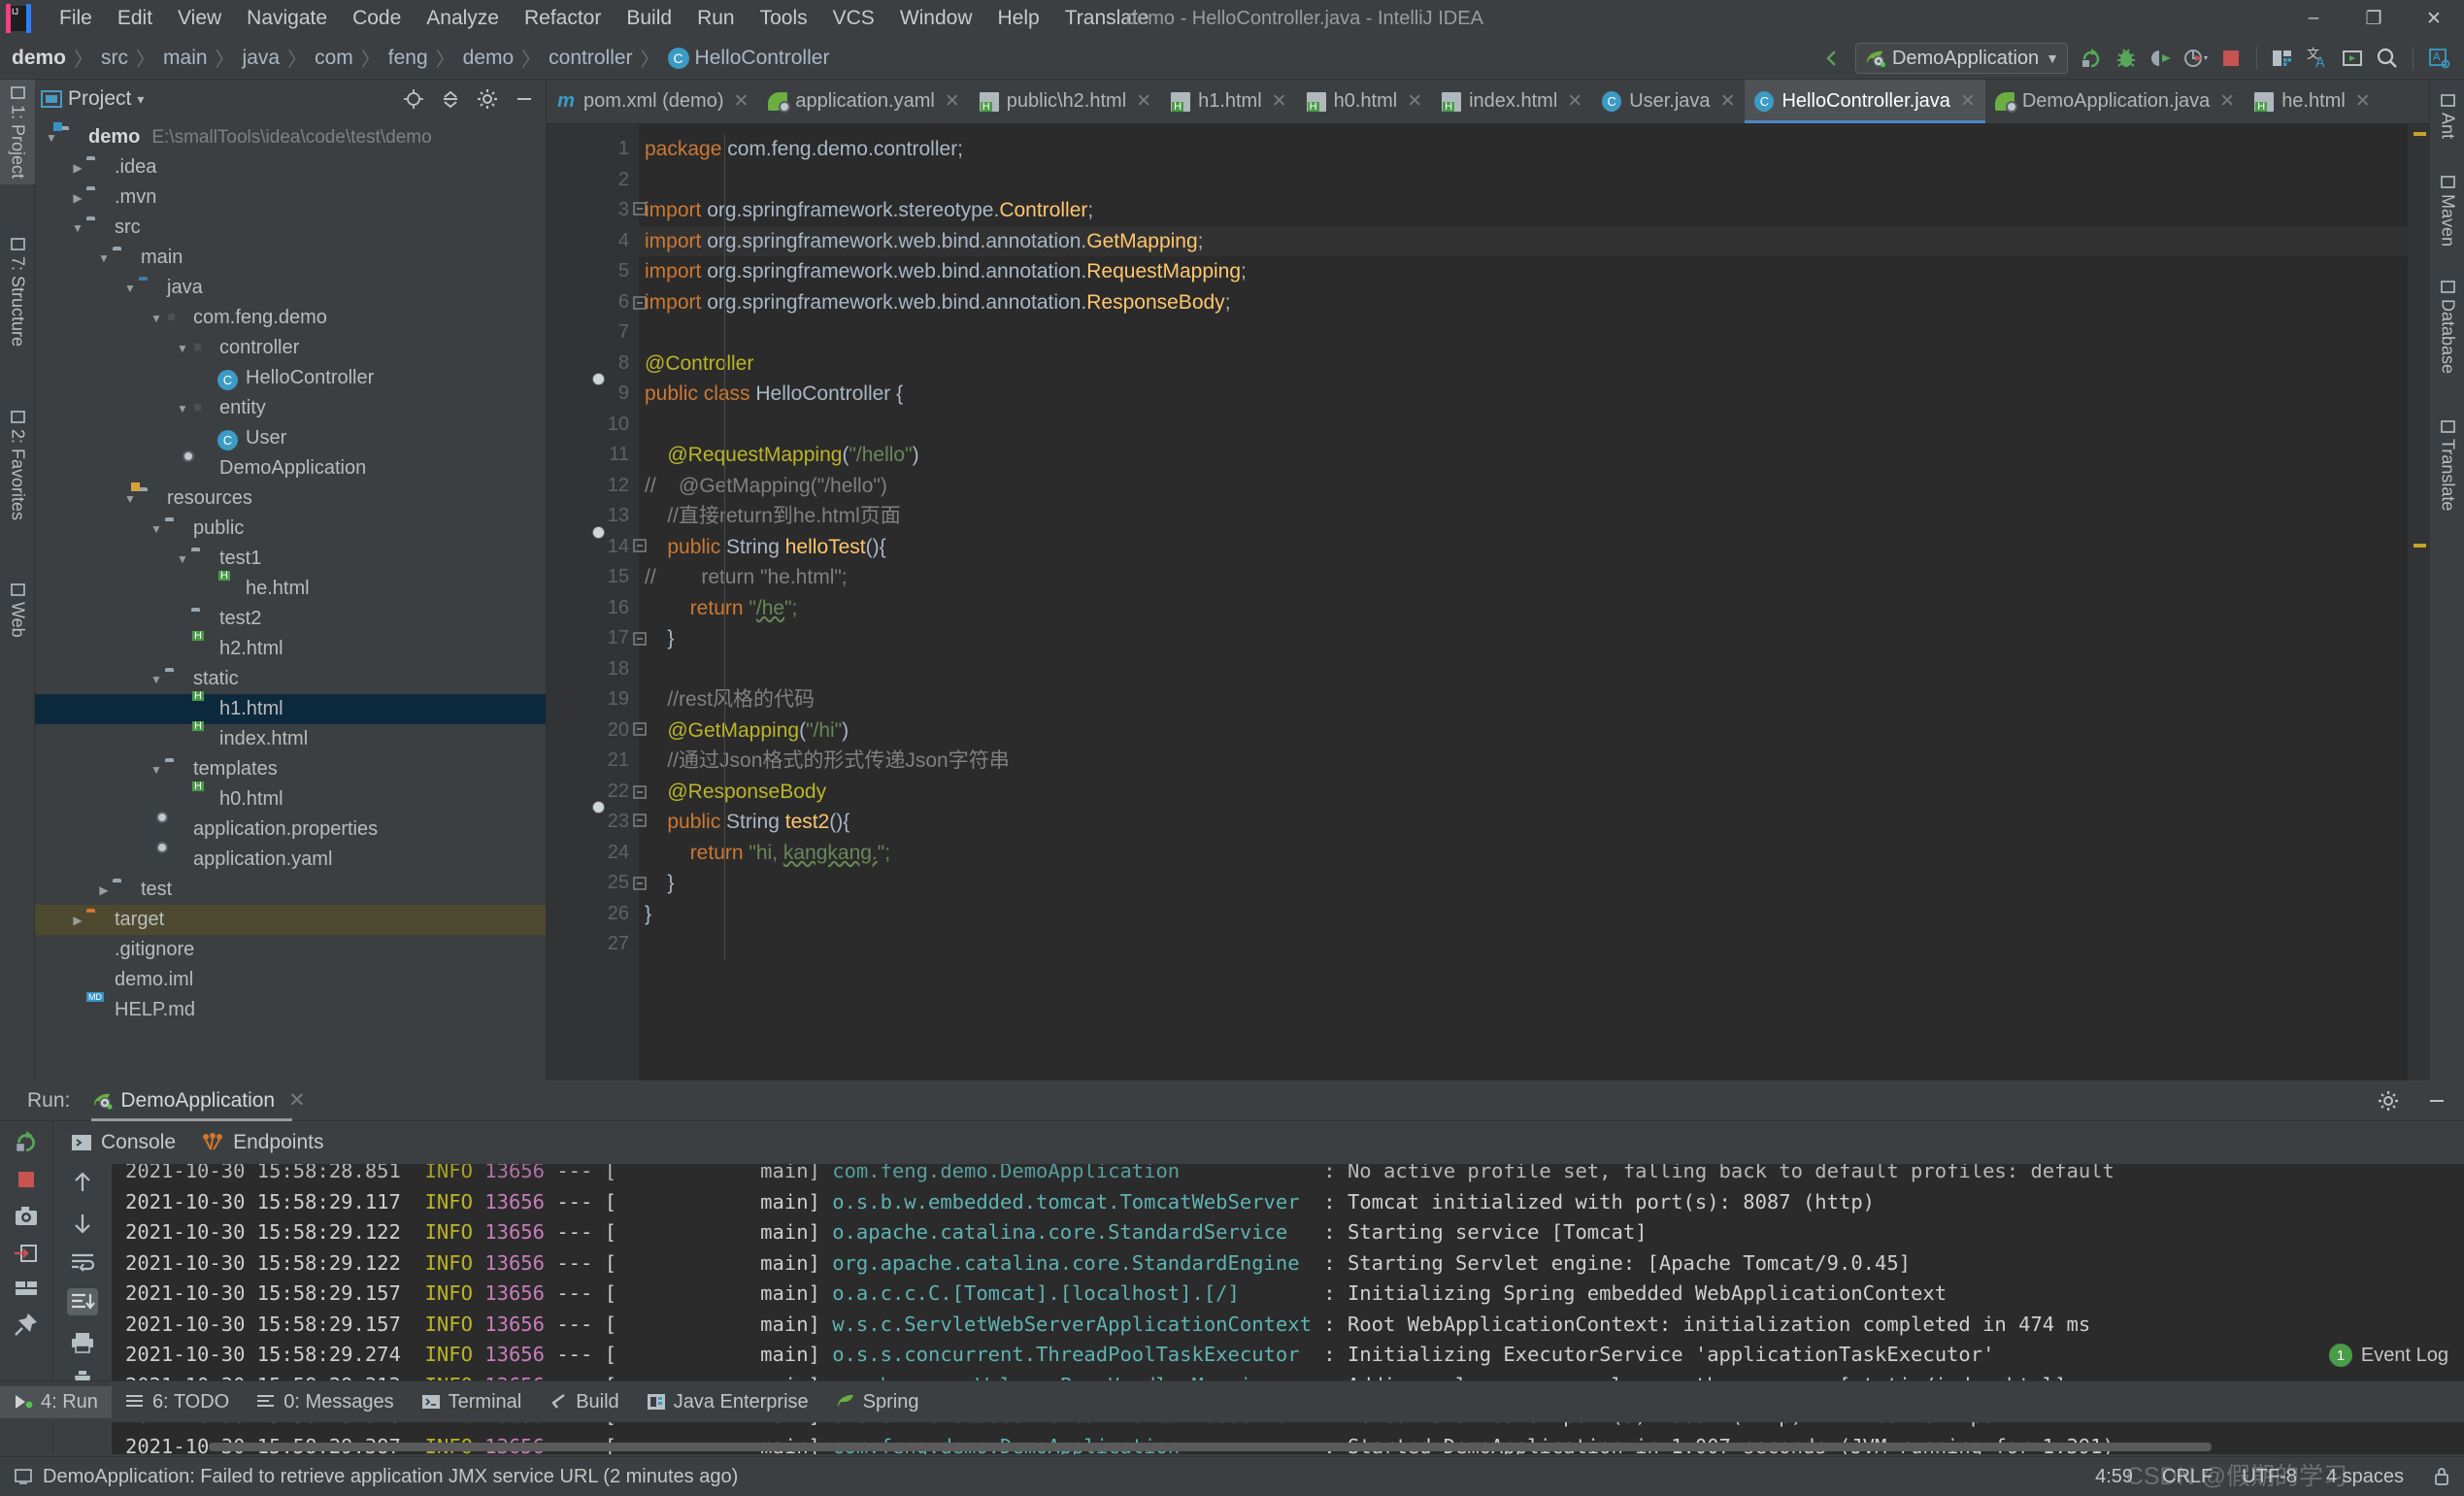 The height and width of the screenshot is (1496, 2464). Describe the element at coordinates (853, 18) in the screenshot. I see `menu-item-vcs: VCS` at that location.